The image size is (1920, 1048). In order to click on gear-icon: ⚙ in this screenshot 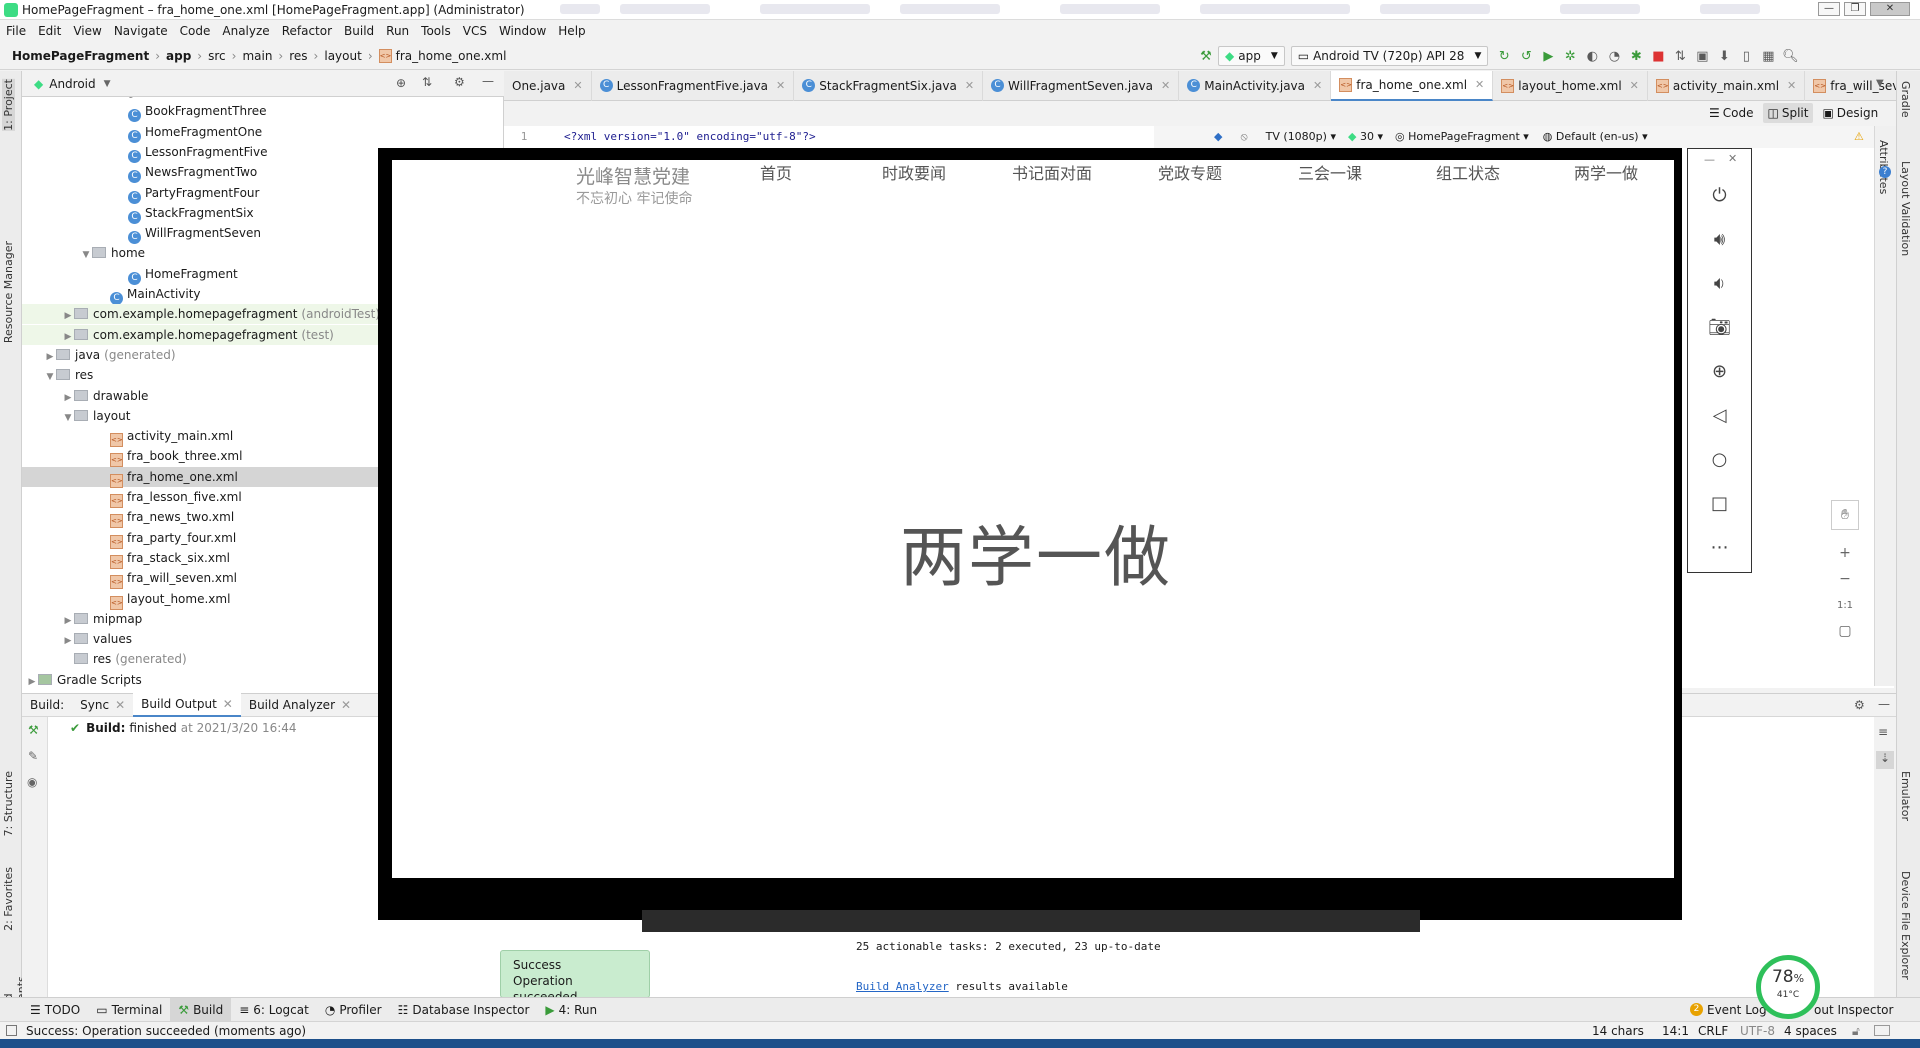, I will do `click(1859, 705)`.